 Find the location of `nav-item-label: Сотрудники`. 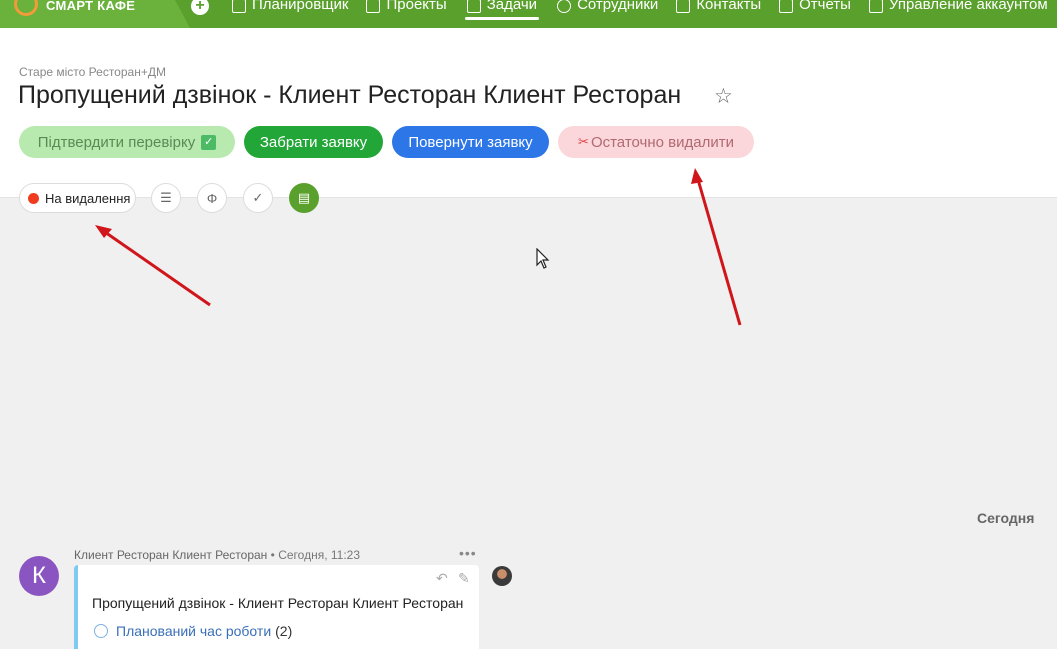

nav-item-label: Сотрудники is located at coordinates (618, 6).